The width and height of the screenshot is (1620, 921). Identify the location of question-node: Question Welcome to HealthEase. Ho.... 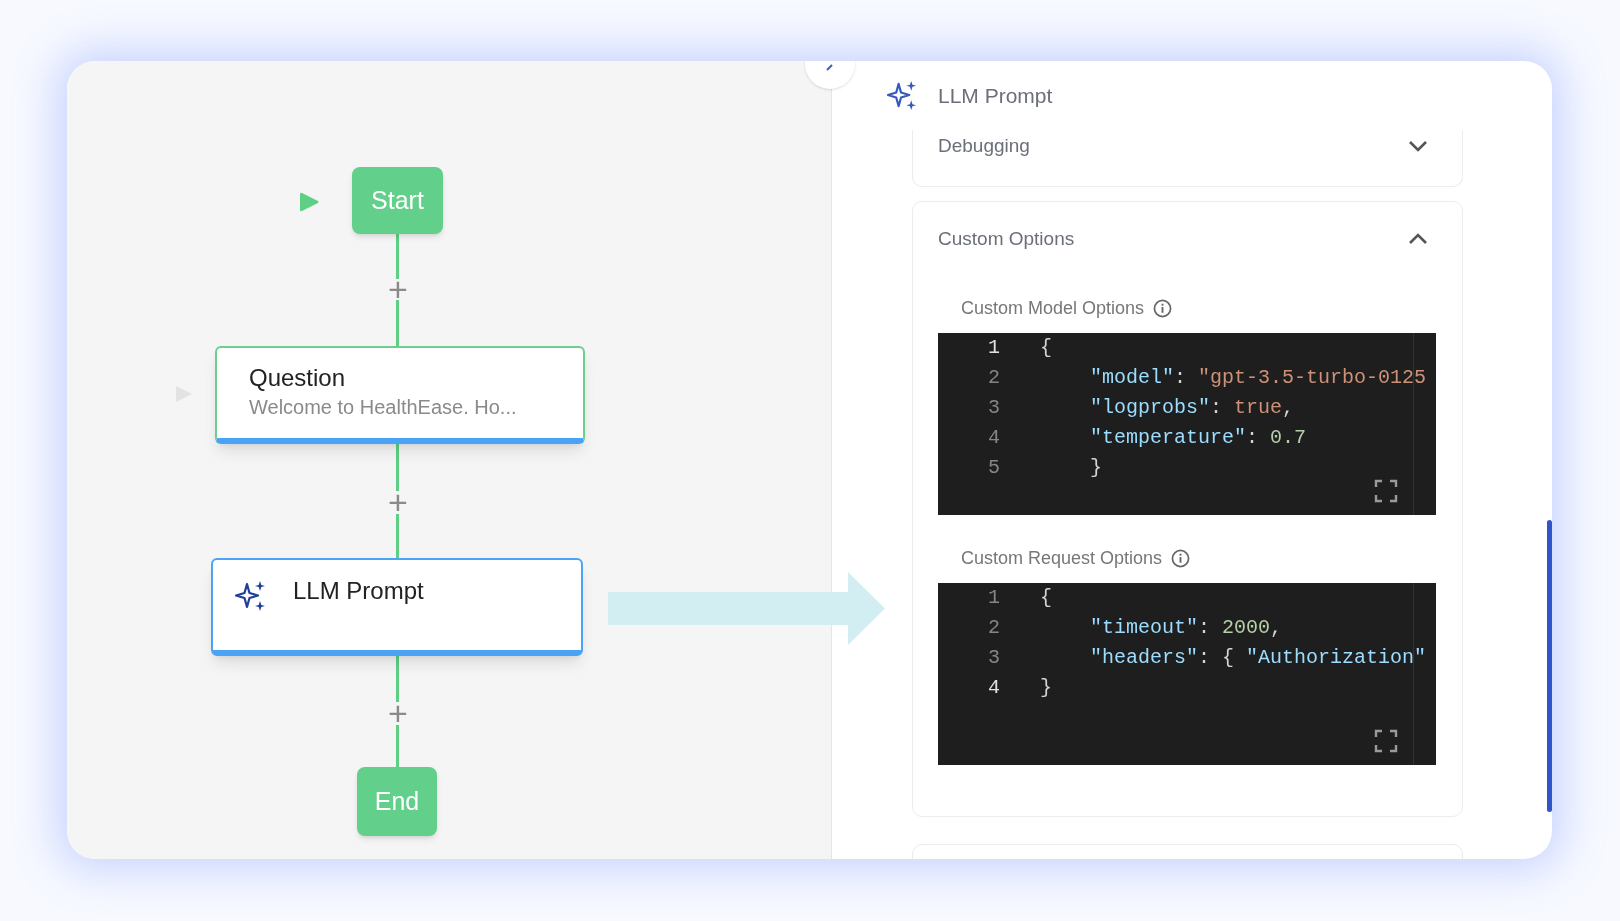
(400, 395).